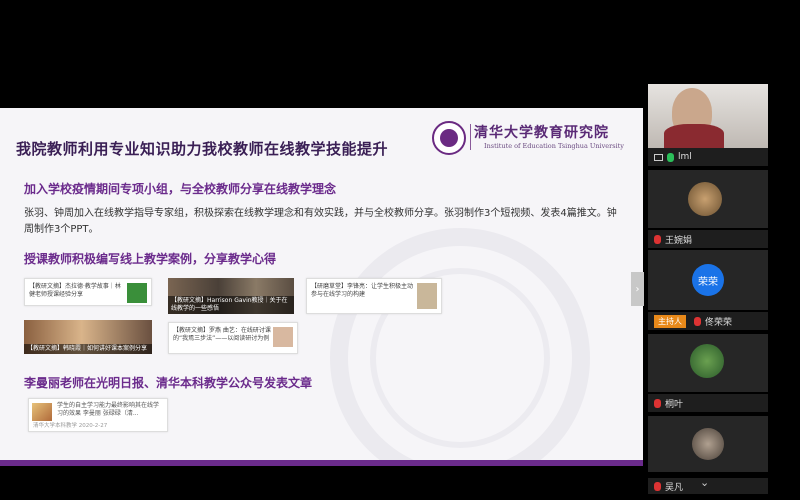 The image size is (800, 500). I want to click on participant-name: lml, so click(685, 157).